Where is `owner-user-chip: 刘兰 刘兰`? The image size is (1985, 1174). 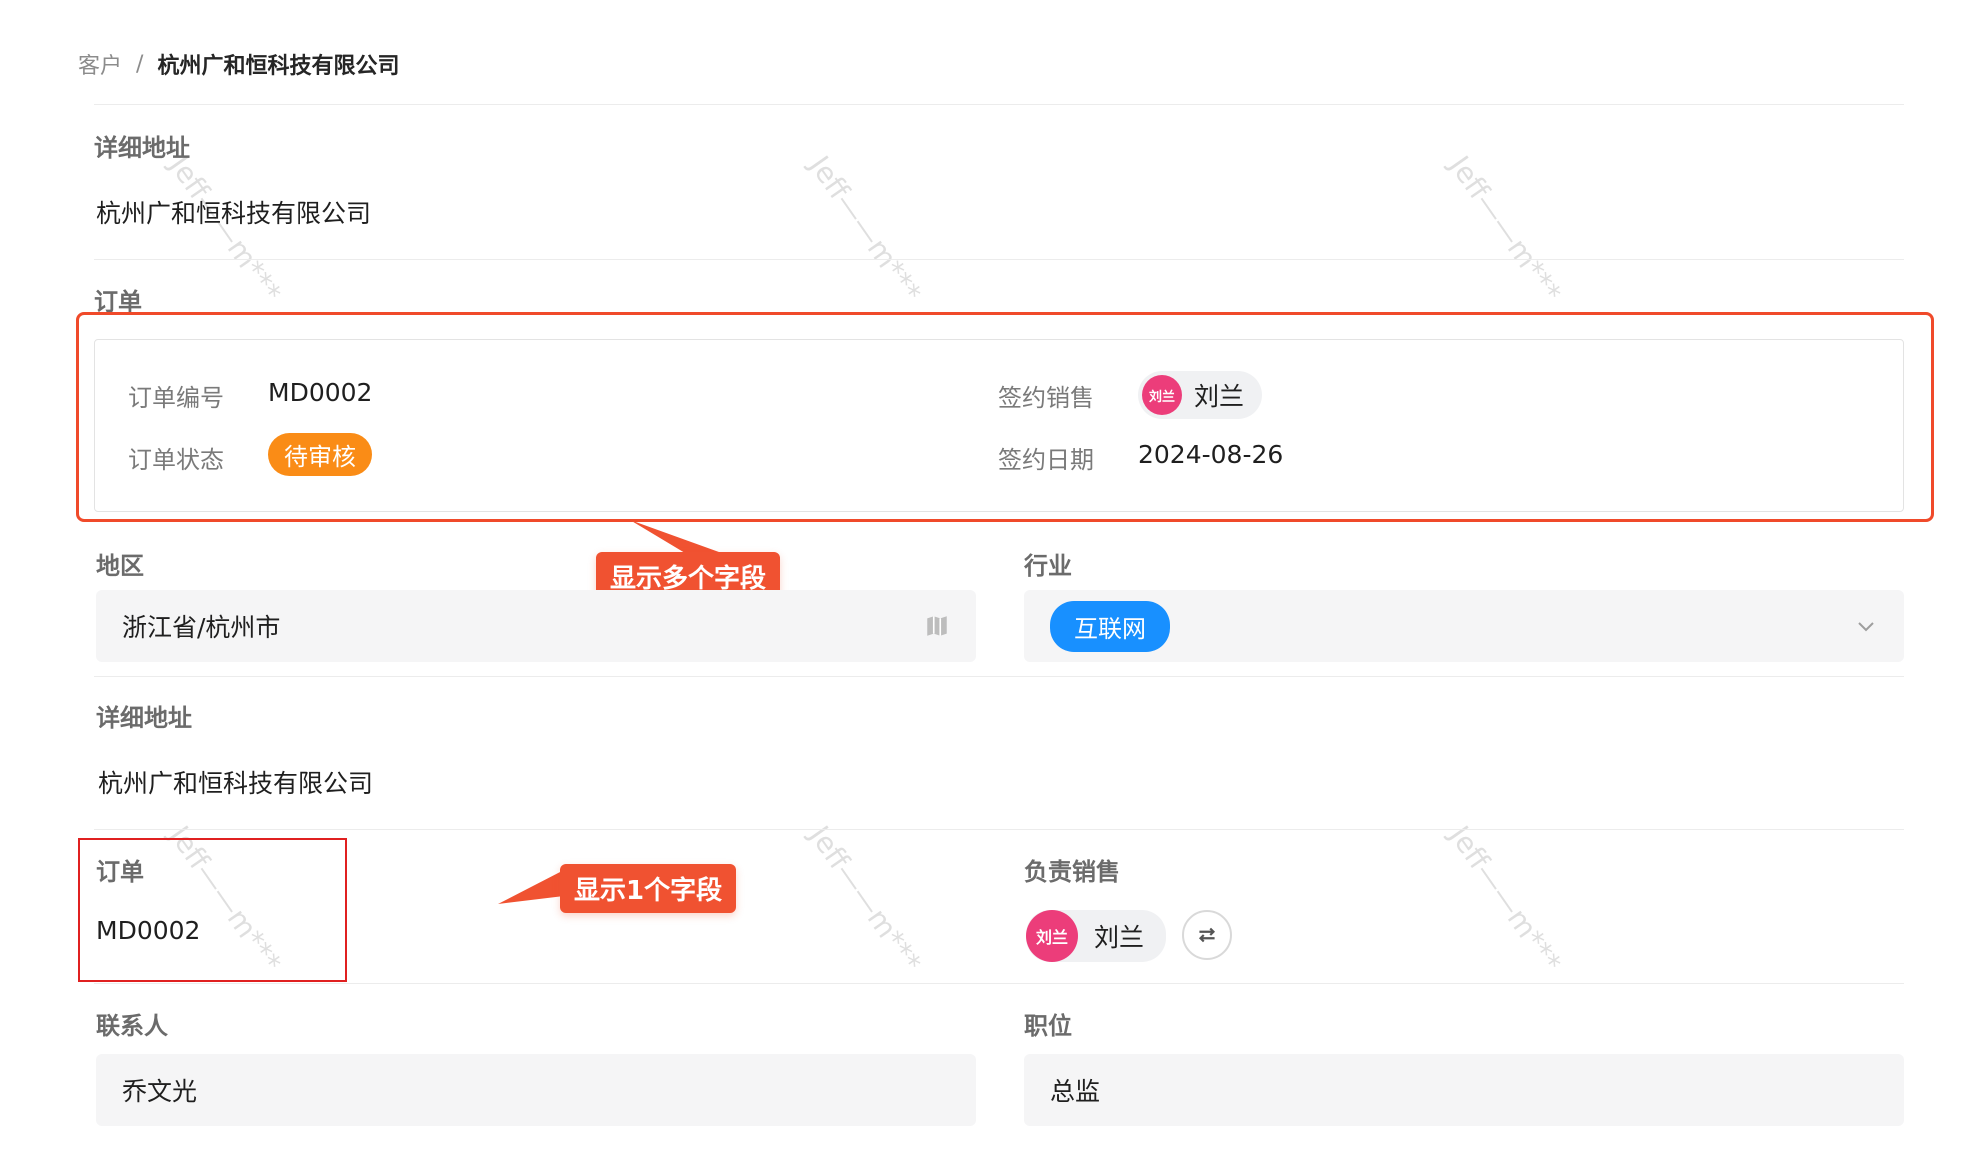 owner-user-chip: 刘兰 刘兰 is located at coordinates (1096, 936).